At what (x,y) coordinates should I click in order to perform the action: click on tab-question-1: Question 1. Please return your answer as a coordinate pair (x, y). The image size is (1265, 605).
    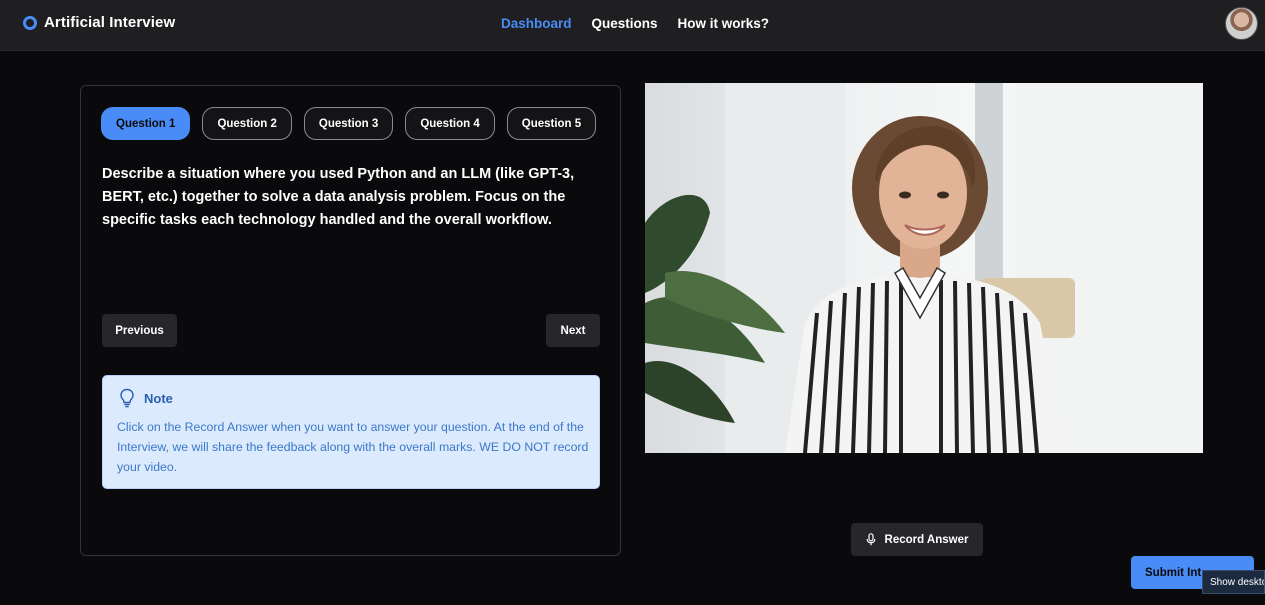
    Looking at the image, I should click on (146, 123).